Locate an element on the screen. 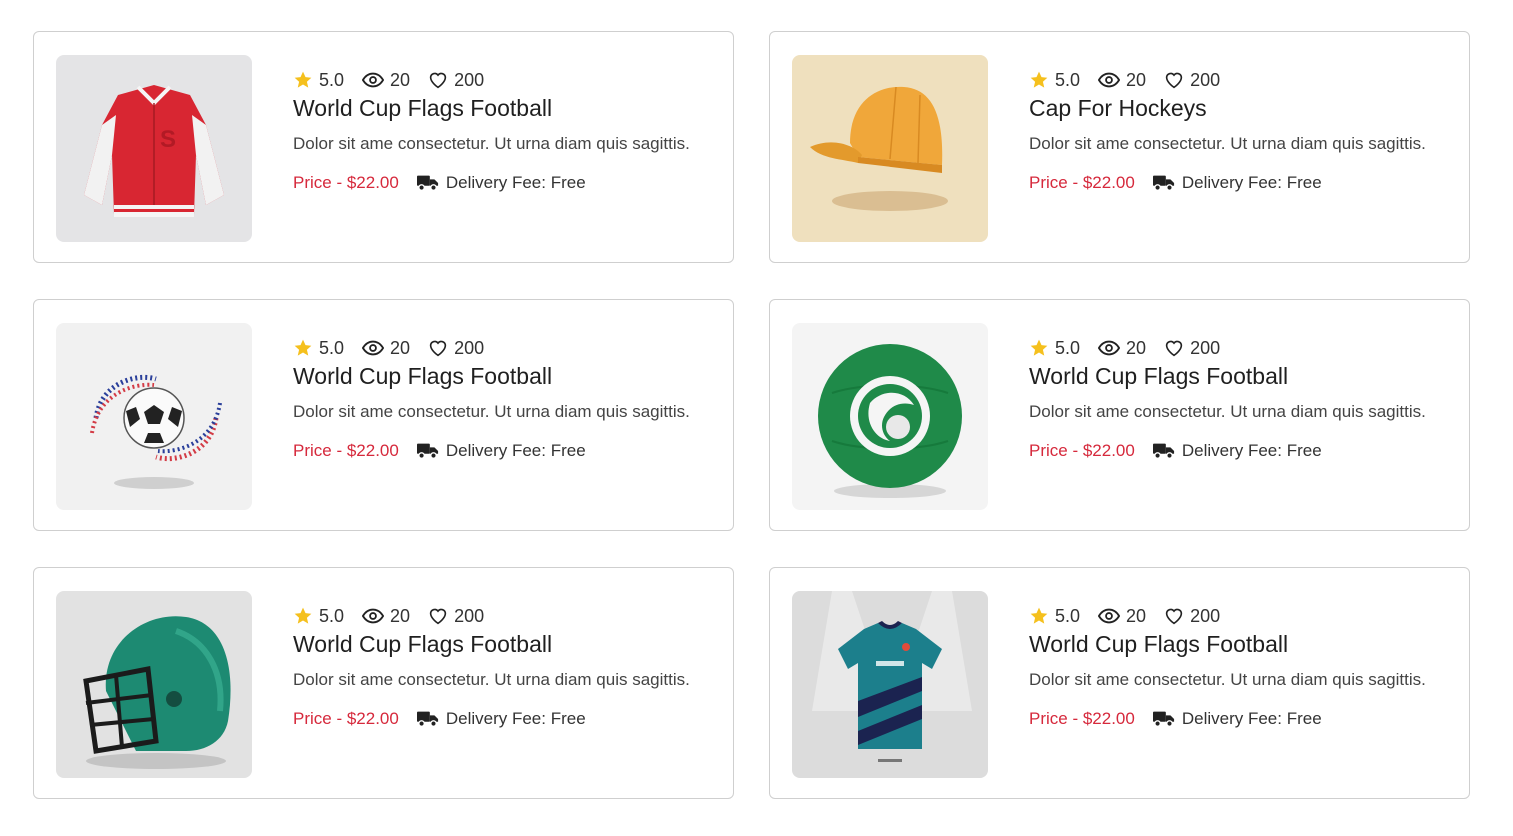  product-image-varsity-jacket: S is located at coordinates (154, 148).